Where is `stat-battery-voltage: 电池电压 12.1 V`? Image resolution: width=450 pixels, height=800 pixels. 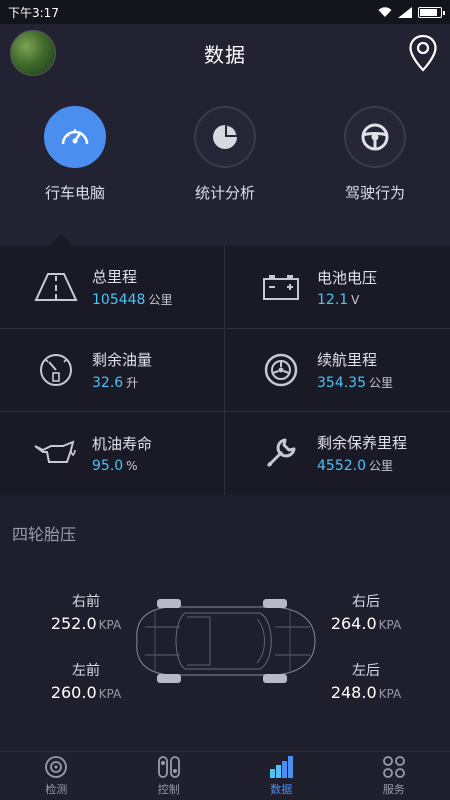
stat-battery-voltage: 电池电压 12.1 V is located at coordinates (337, 287).